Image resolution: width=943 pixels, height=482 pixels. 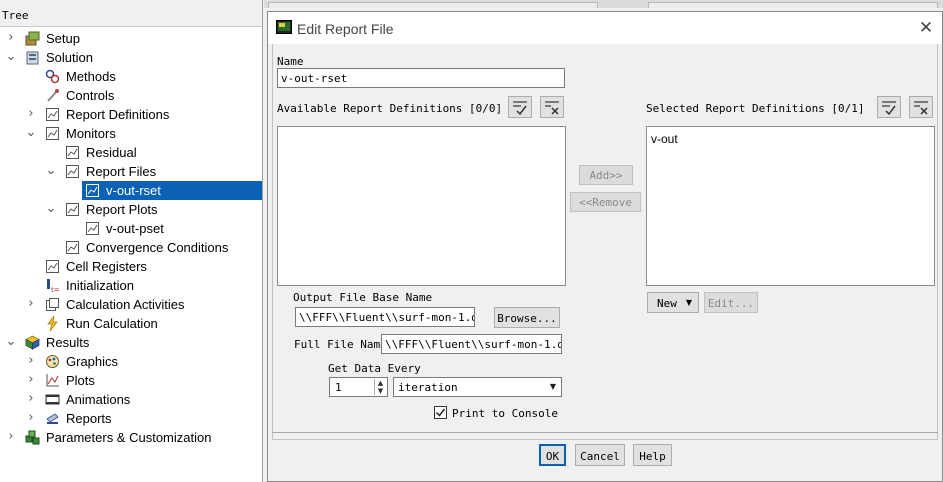 What do you see at coordinates (471, 344) in the screenshot?
I see `full-file-name-input: \\FFF\\Fluent\\surf-mon-1.out` at bounding box center [471, 344].